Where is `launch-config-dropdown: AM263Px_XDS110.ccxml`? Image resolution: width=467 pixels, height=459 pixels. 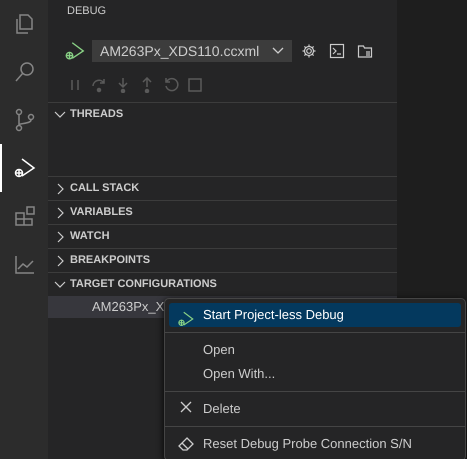 launch-config-dropdown: AM263Px_XDS110.ccxml is located at coordinates (192, 51).